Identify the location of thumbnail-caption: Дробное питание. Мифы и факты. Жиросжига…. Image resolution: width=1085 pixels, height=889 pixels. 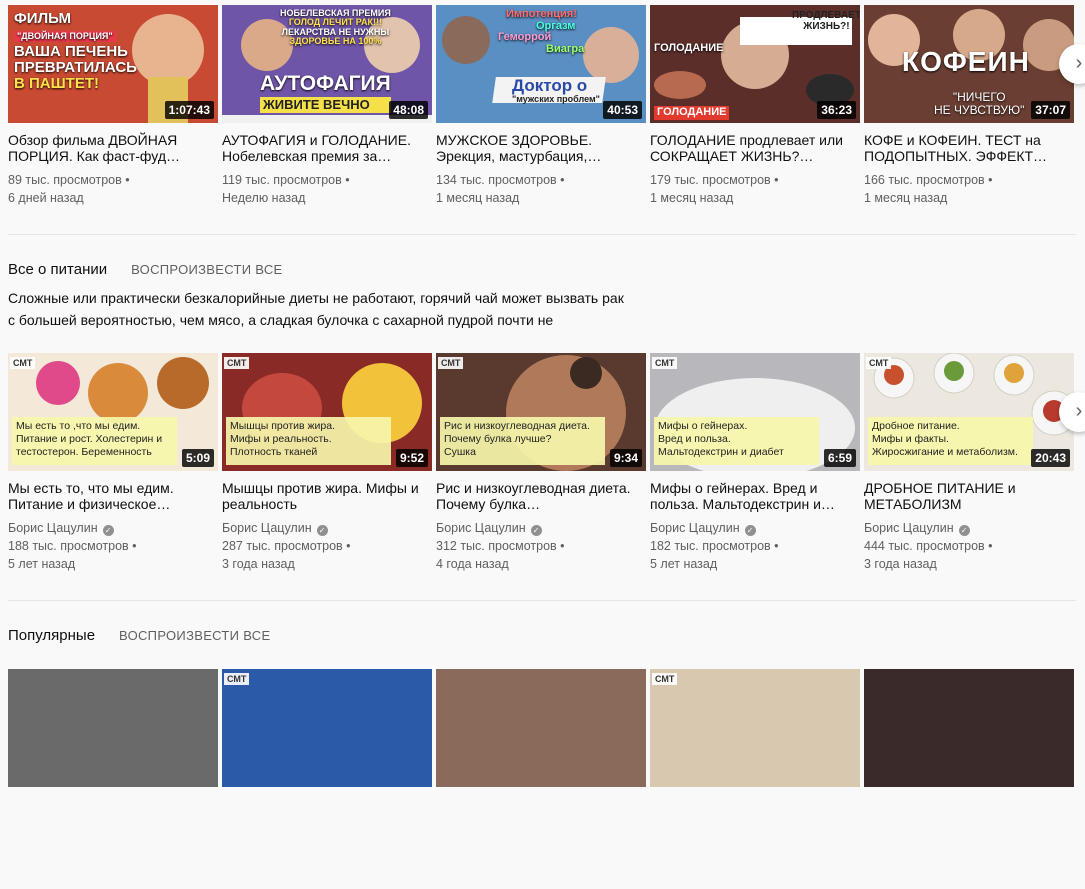
(950, 441).